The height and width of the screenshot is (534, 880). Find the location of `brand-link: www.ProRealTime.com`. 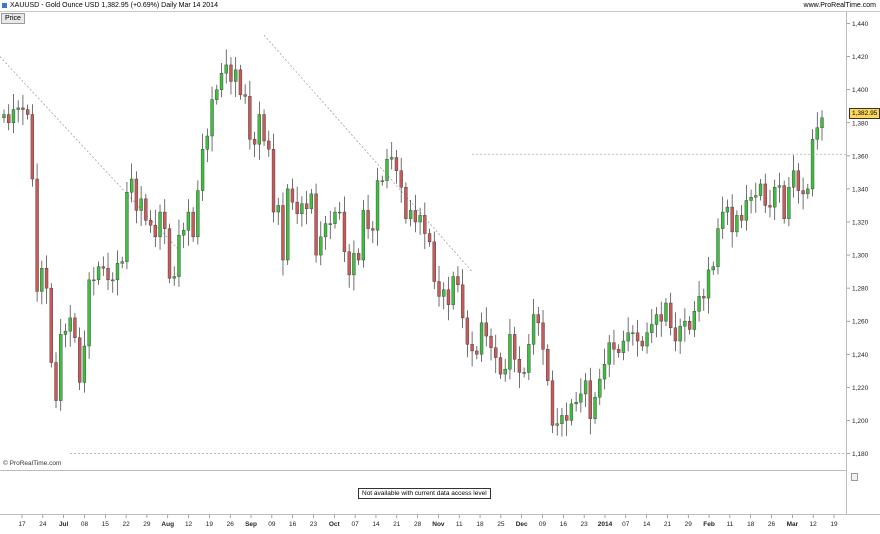

brand-link: www.ProRealTime.com is located at coordinates (840, 5).